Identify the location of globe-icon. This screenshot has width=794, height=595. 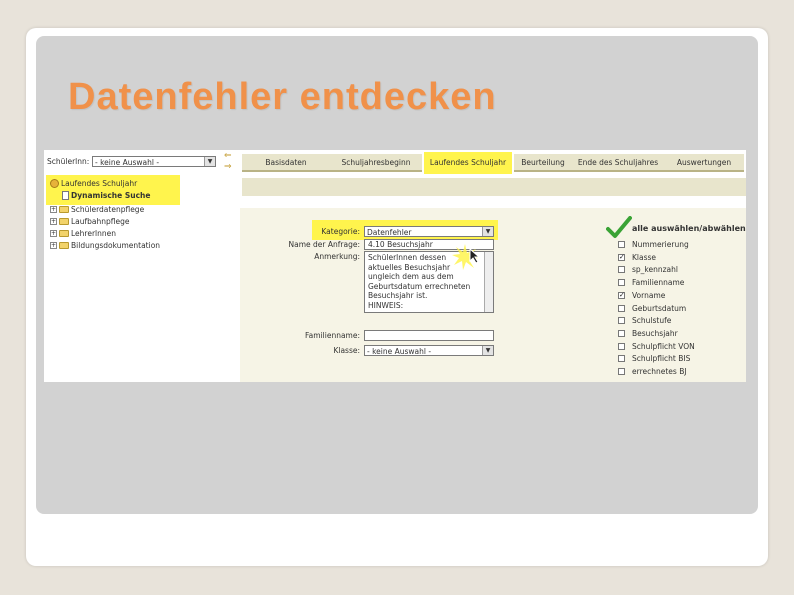
(54, 183).